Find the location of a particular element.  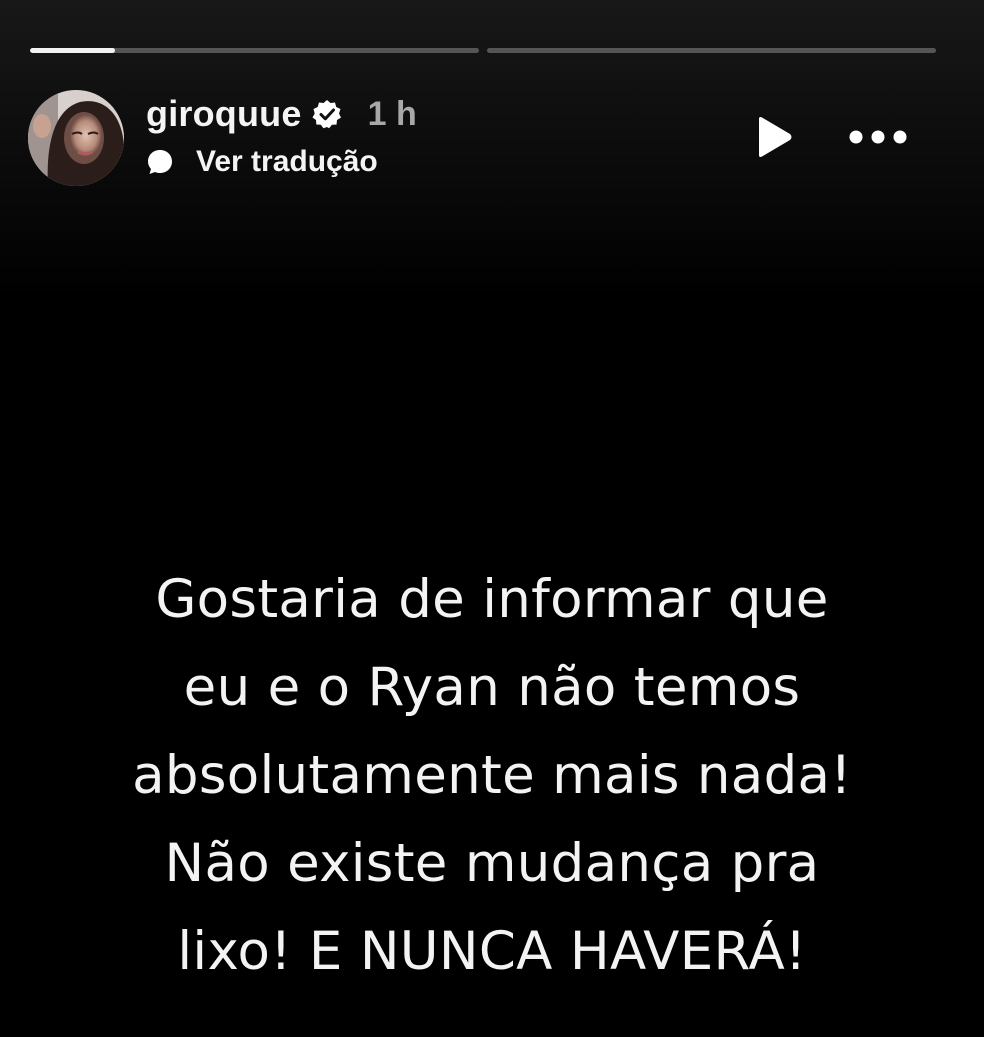

avatar is located at coordinates (76, 138).